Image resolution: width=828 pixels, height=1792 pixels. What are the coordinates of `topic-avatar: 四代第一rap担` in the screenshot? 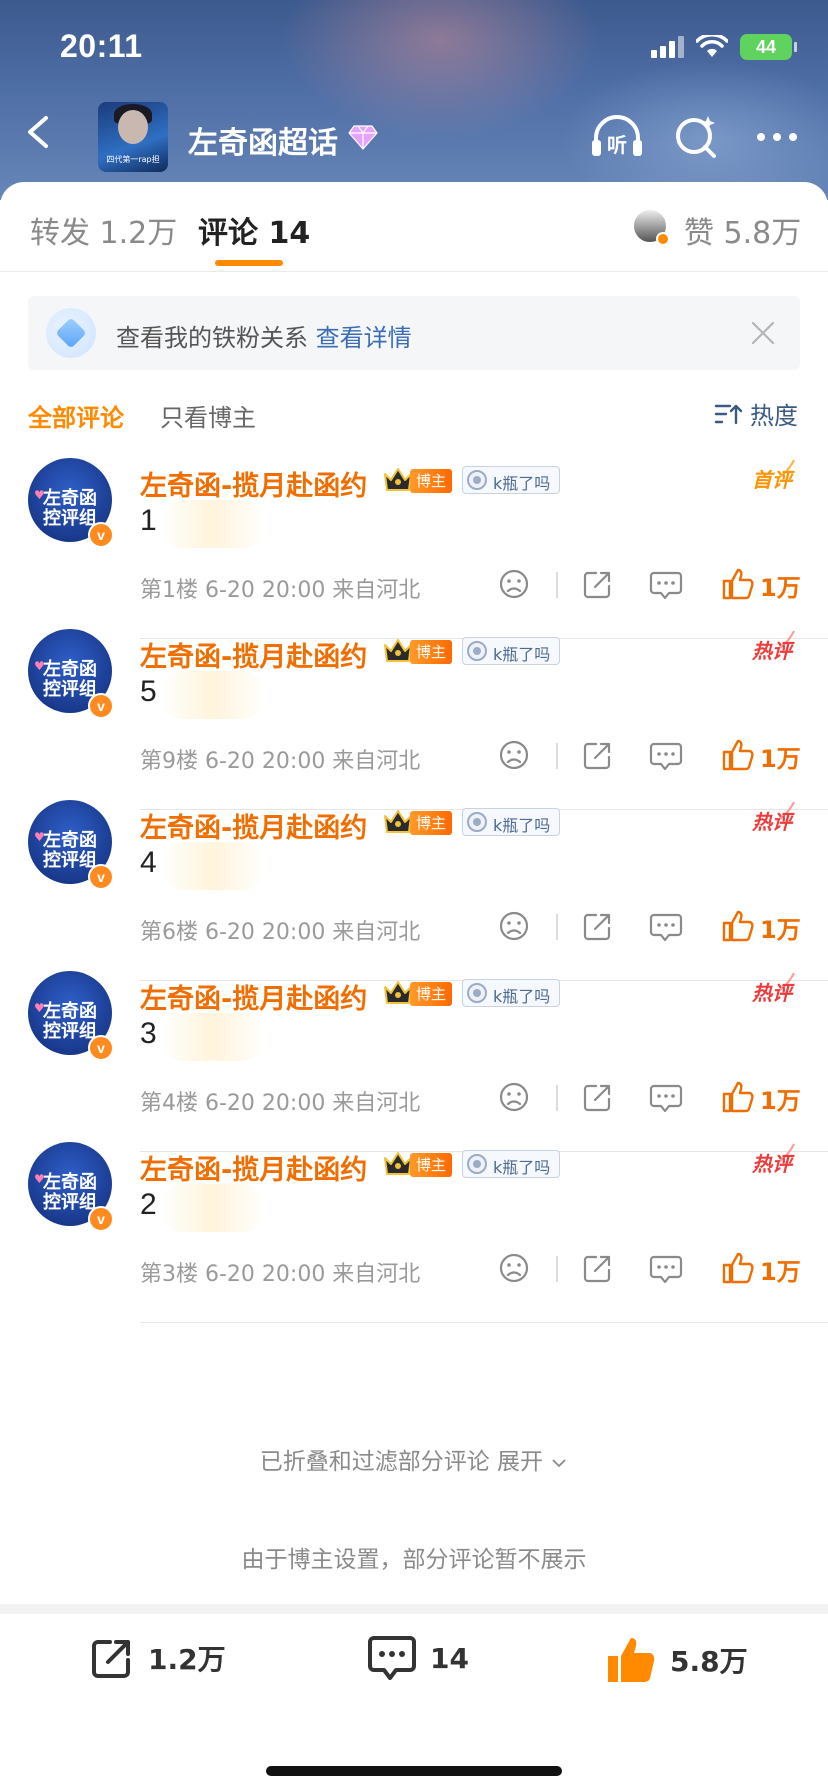 It's located at (133, 137).